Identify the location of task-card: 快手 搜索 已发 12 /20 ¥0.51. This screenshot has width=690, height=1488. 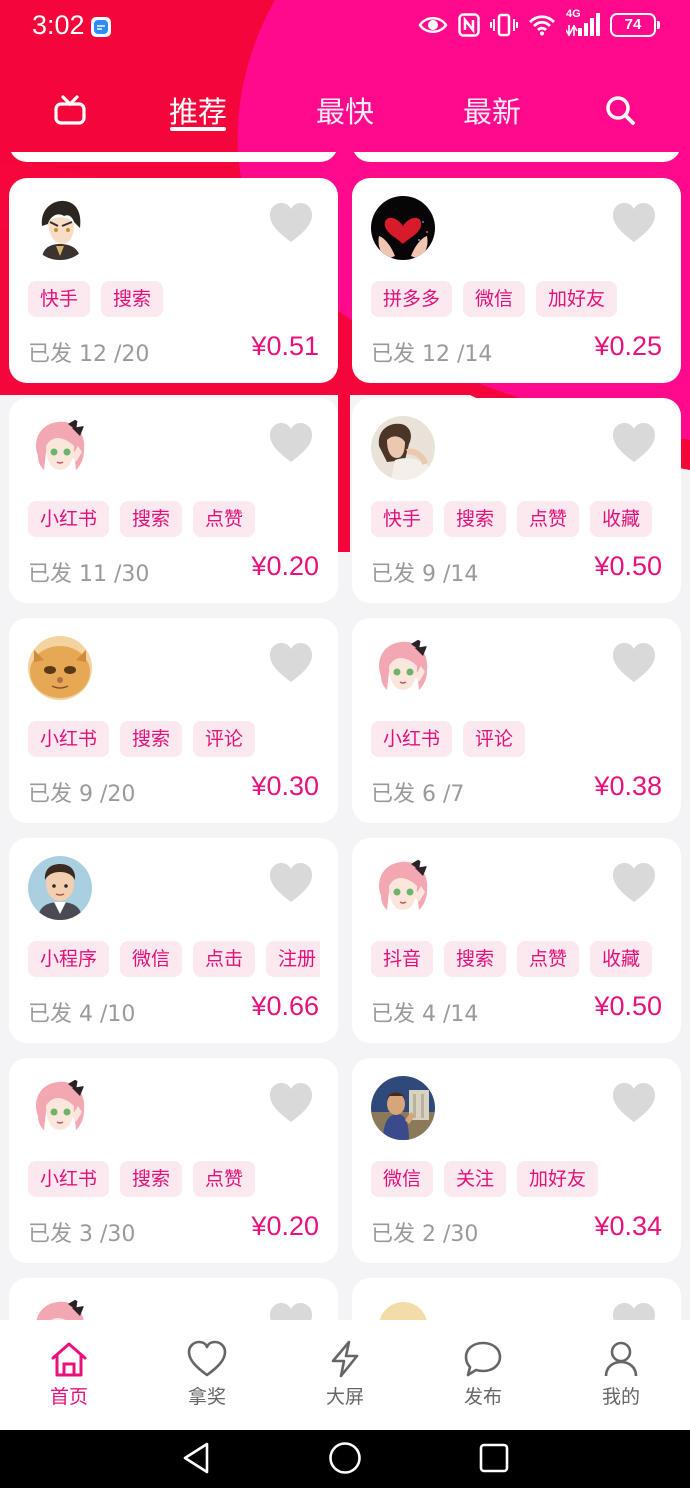
(173, 280).